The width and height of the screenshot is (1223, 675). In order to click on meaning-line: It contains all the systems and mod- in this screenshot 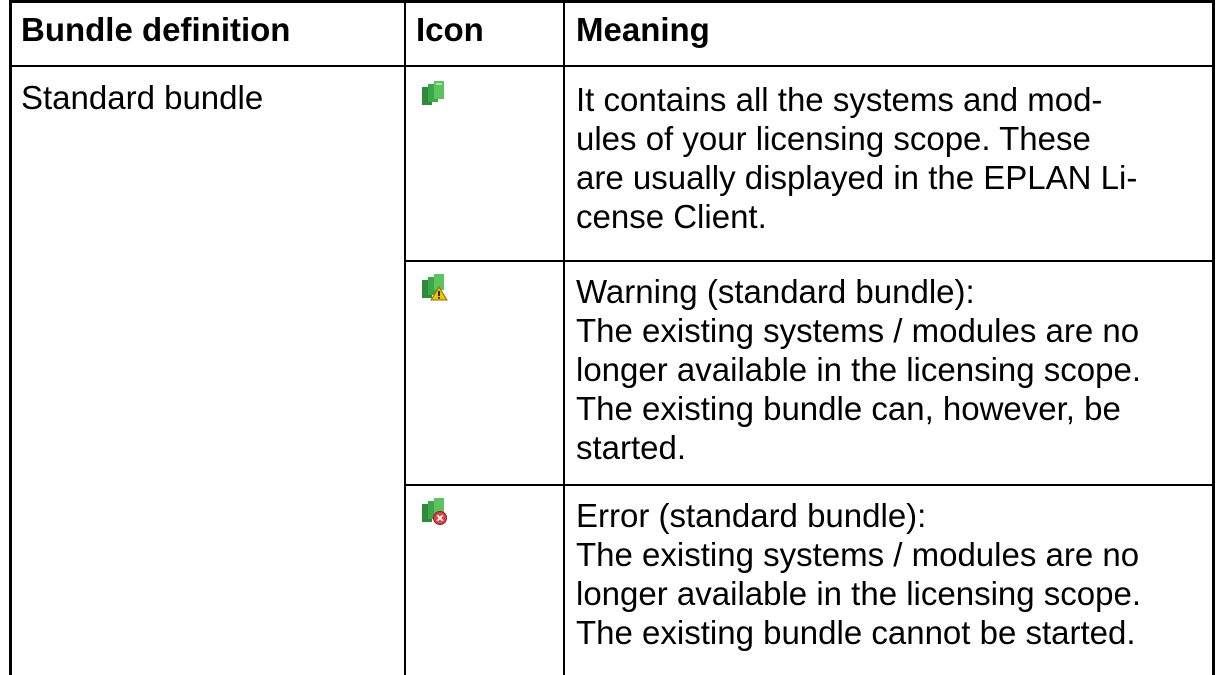, I will do `click(839, 99)`.